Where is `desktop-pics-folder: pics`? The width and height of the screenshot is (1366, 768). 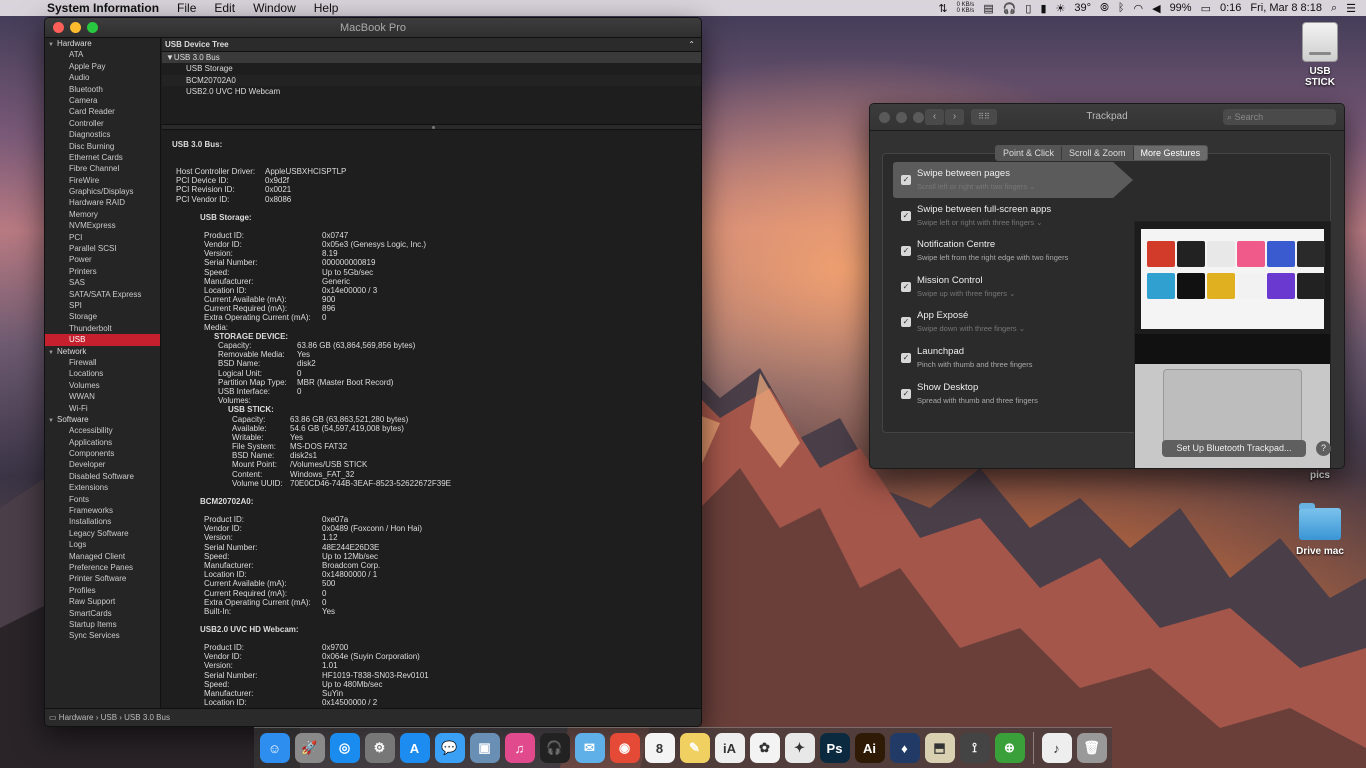 desktop-pics-folder: pics is located at coordinates (1320, 475).